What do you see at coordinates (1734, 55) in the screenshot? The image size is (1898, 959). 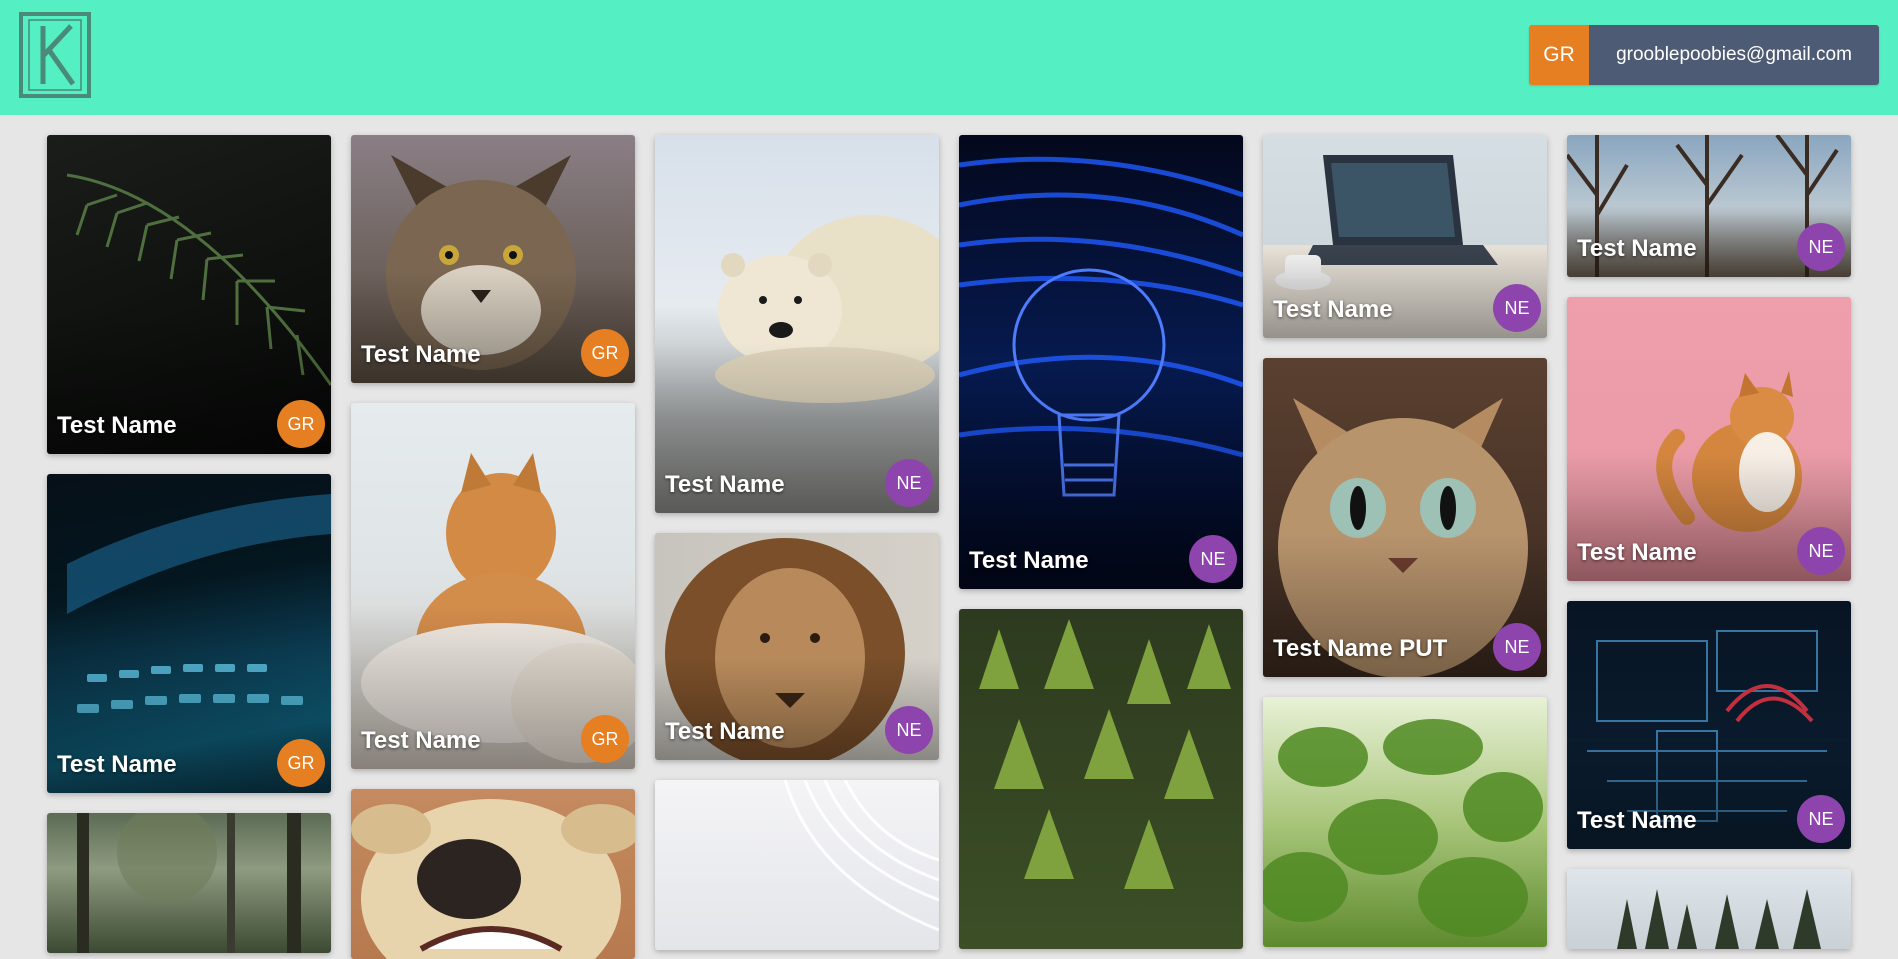 I see `user-email: grooblepoobies@gmail.com` at bounding box center [1734, 55].